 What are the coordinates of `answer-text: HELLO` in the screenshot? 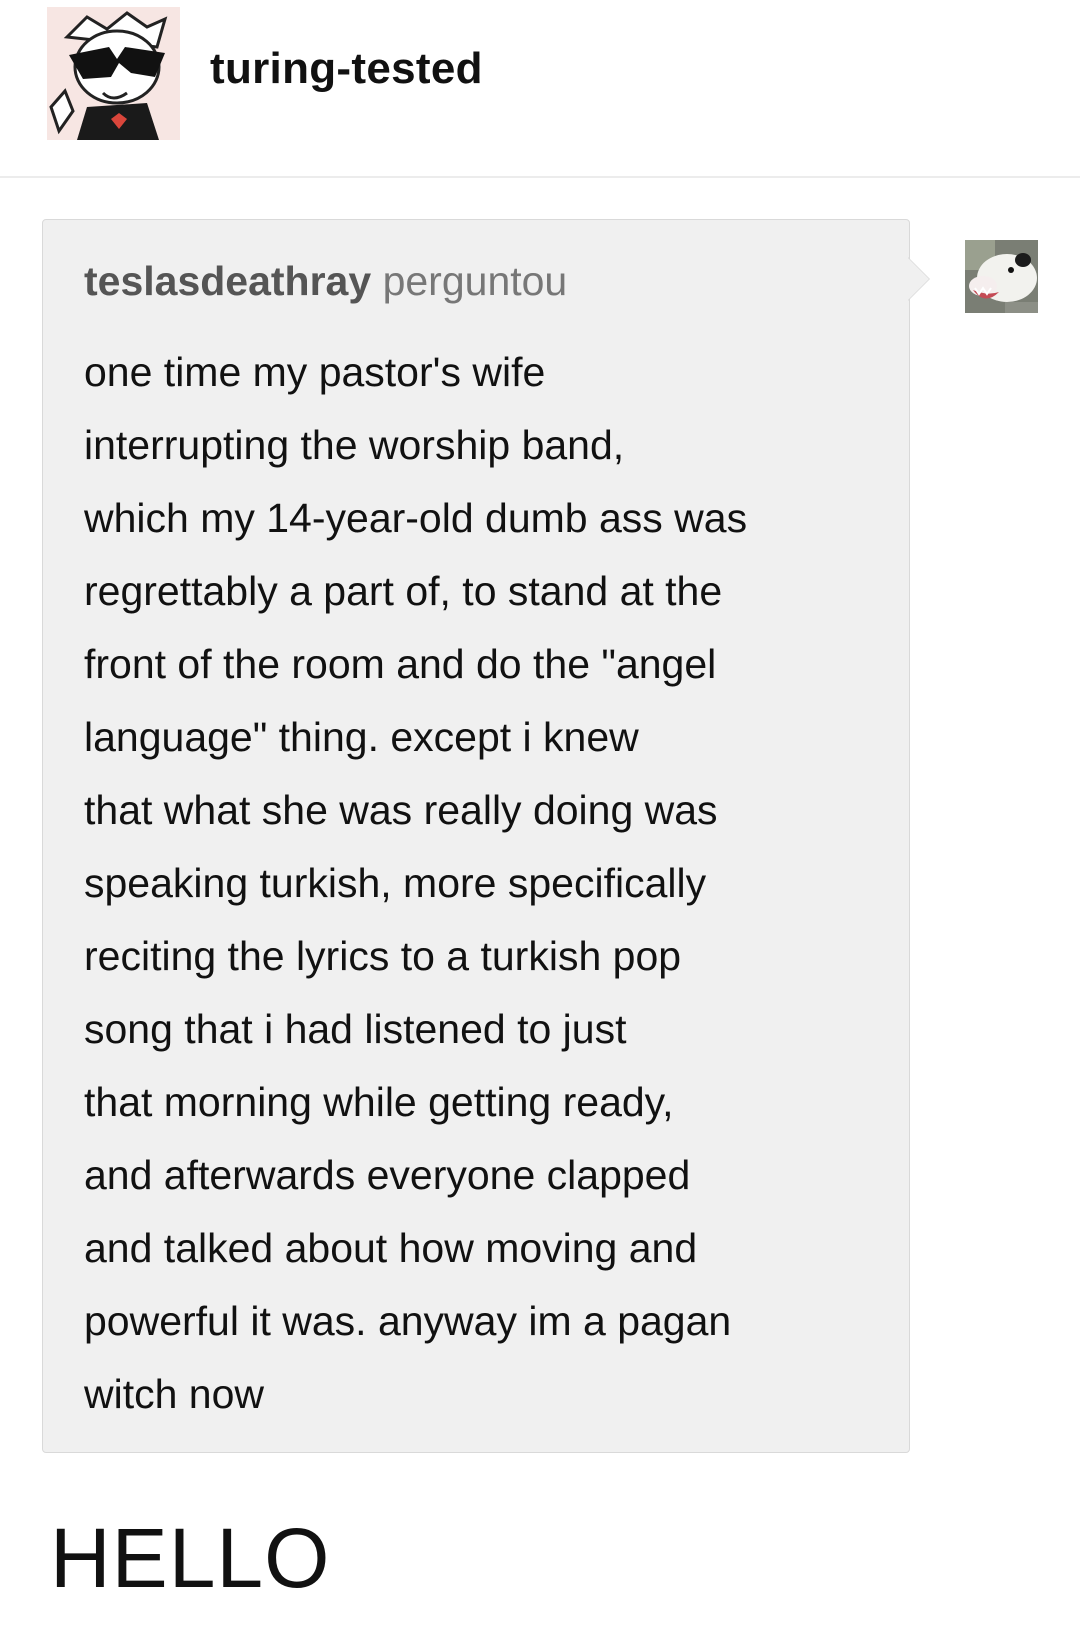 It's located at (190, 1558).